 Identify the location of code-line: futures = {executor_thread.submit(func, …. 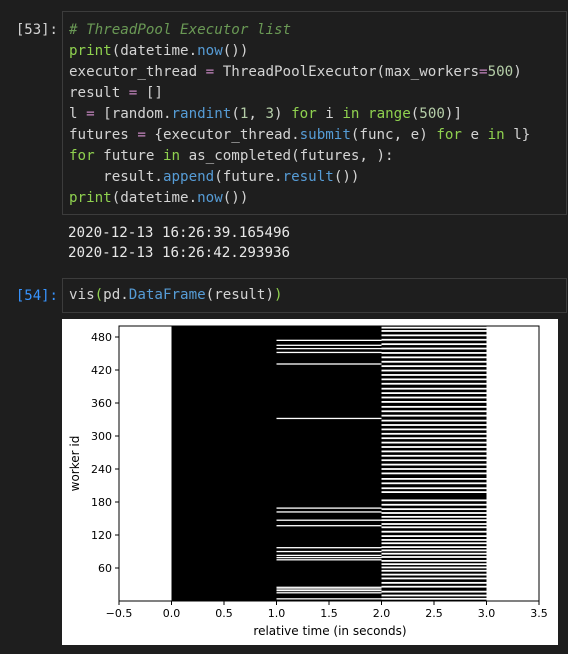
(317, 135).